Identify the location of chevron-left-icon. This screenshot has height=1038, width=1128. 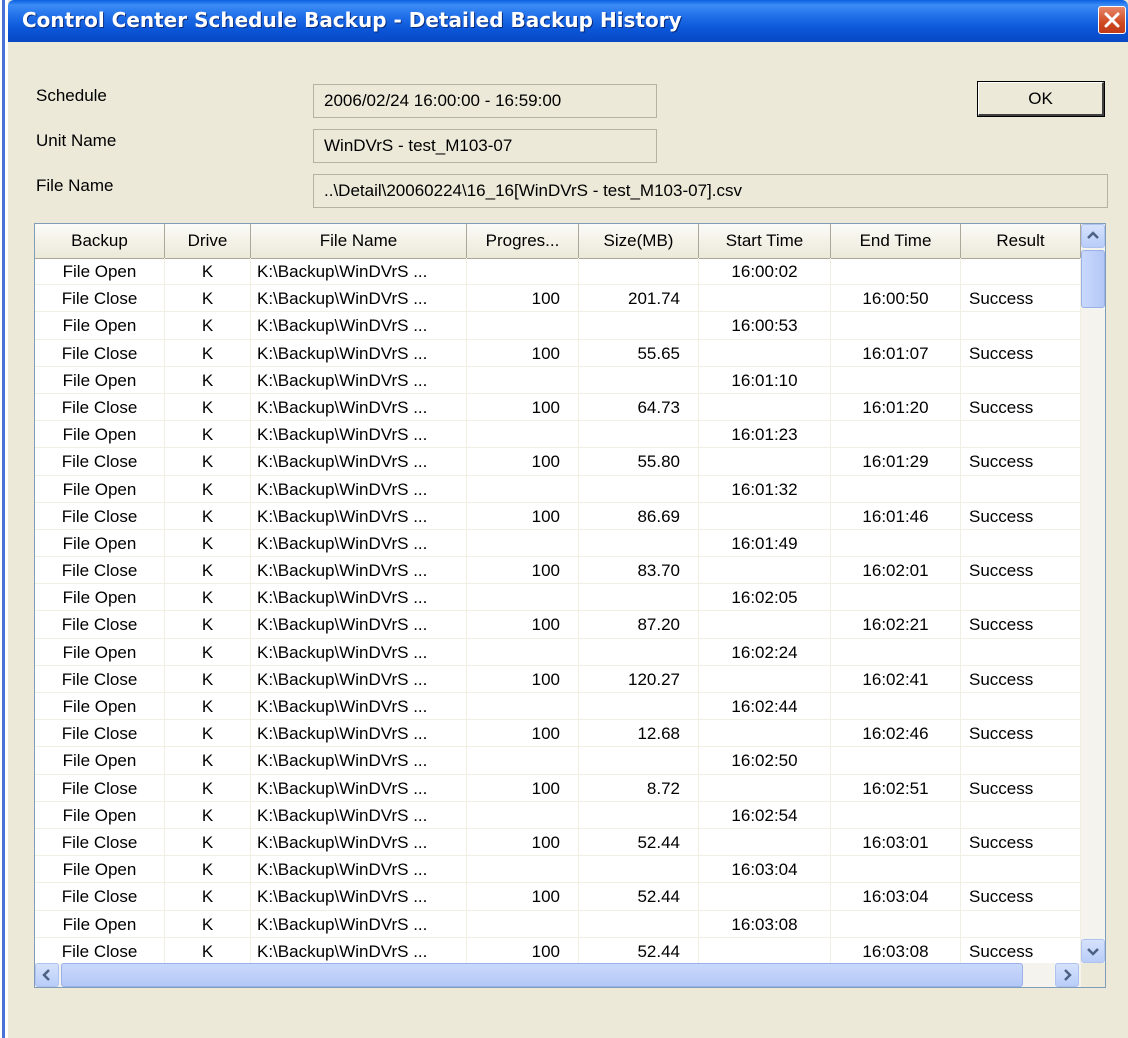
(46, 975).